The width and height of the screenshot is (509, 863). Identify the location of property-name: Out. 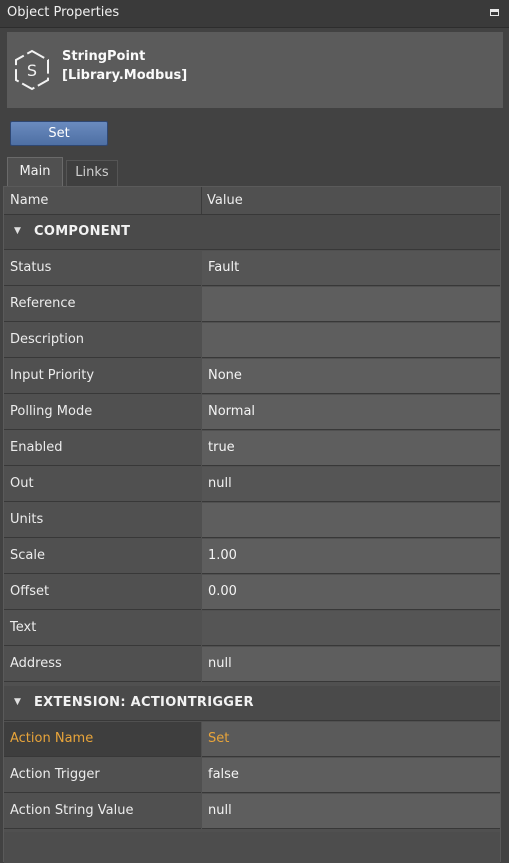
(102, 484).